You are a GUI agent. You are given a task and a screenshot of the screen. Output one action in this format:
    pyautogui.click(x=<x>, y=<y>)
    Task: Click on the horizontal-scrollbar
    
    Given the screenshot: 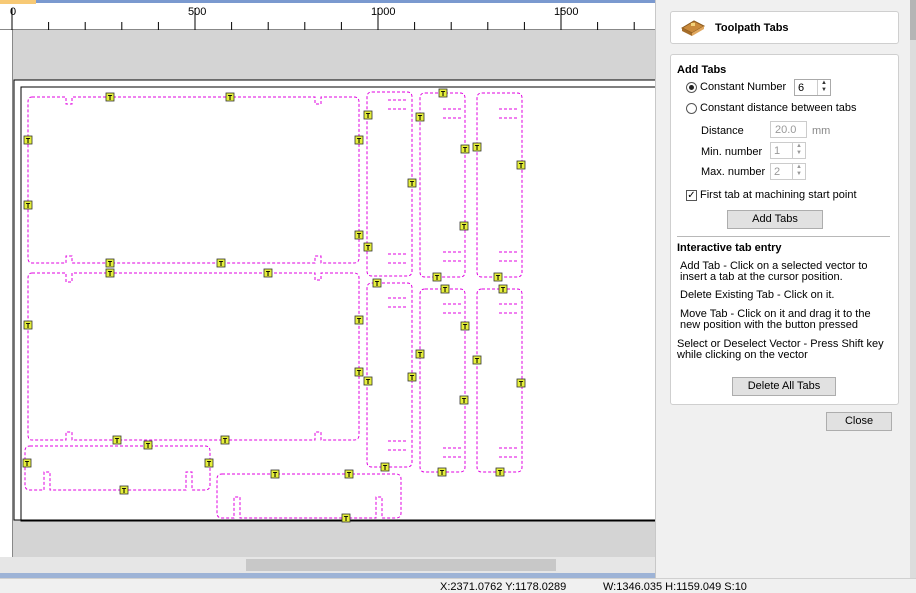 What is the action you would take?
    pyautogui.click(x=327, y=565)
    